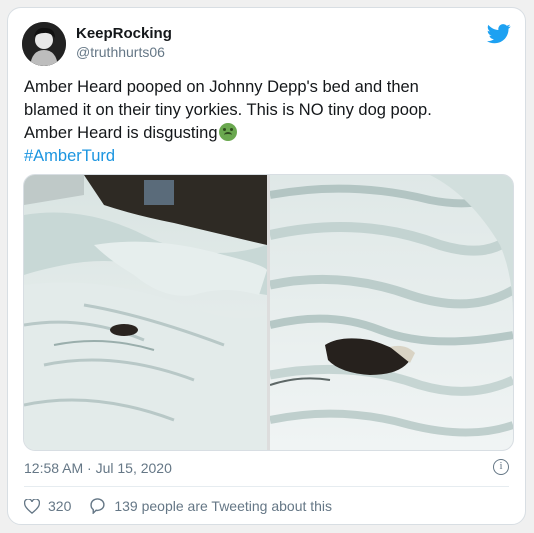 Image resolution: width=534 pixels, height=533 pixels. Describe the element at coordinates (124, 33) in the screenshot. I see `display-name: KeepRocking` at that location.